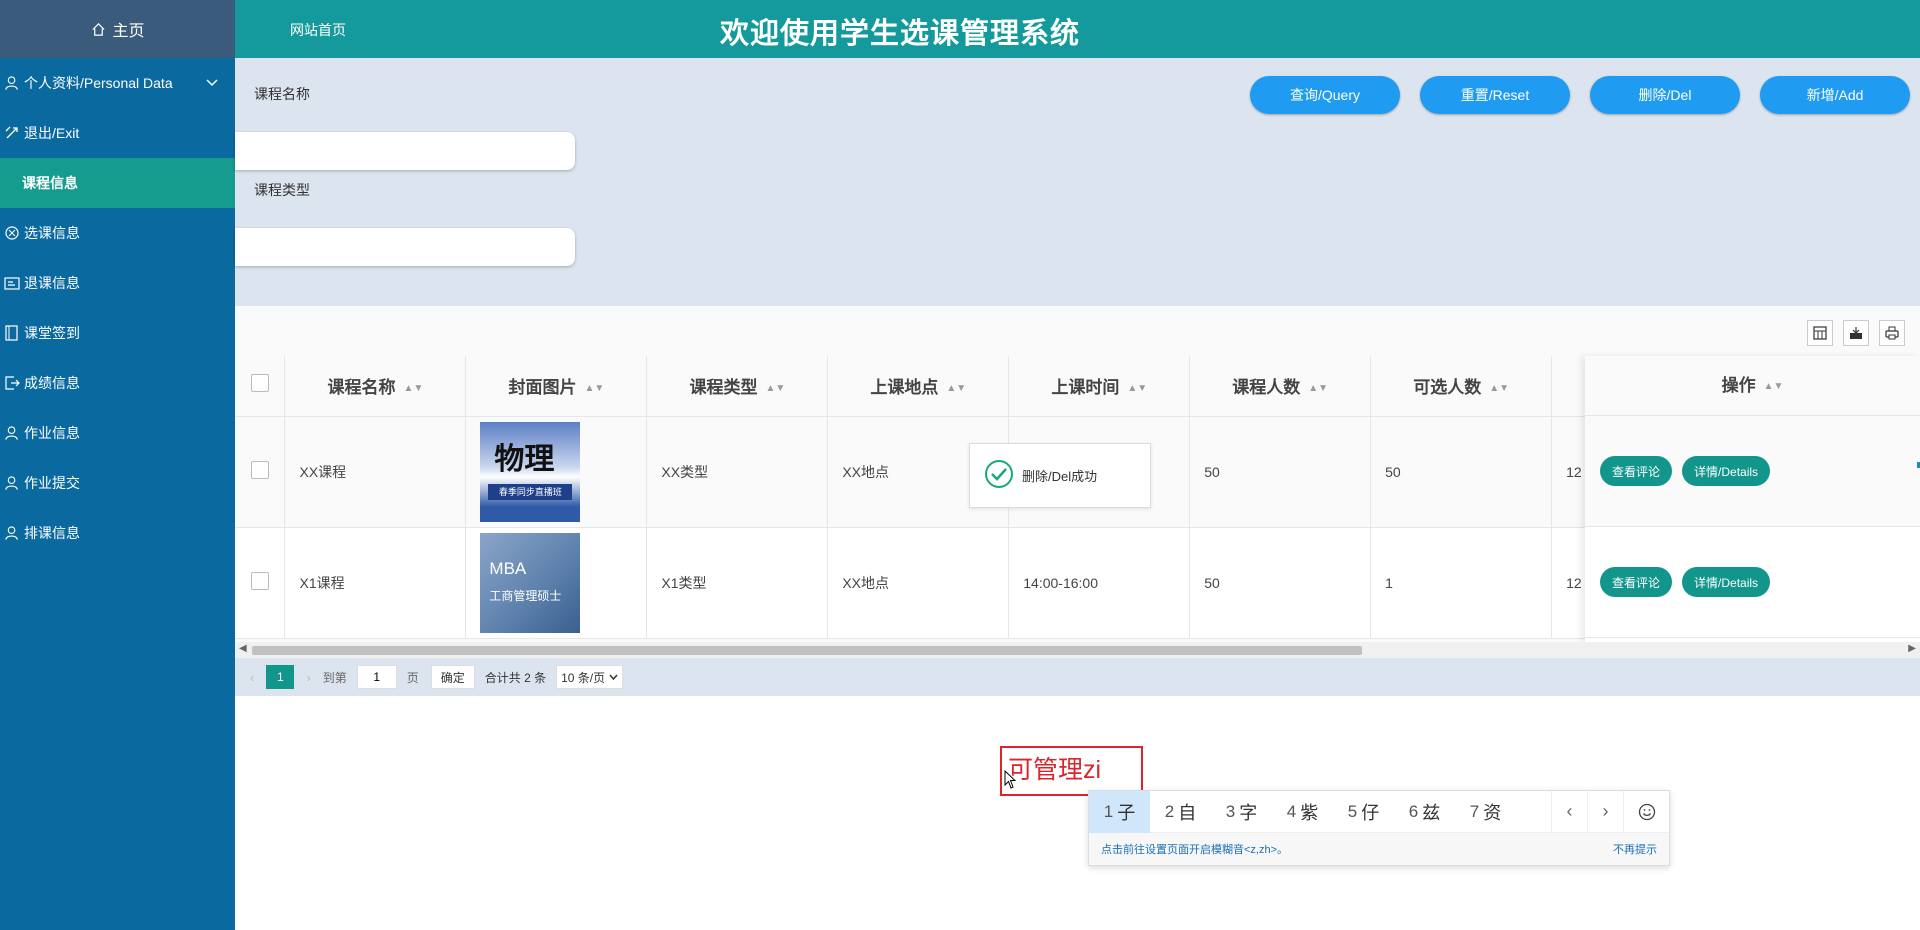  What do you see at coordinates (117, 383) in the screenshot?
I see `sidebar-item-grades: 成绩信息` at bounding box center [117, 383].